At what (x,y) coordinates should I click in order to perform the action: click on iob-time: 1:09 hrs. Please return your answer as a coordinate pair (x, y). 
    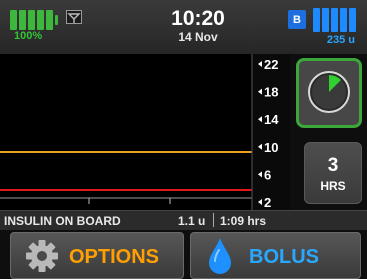
    Looking at the image, I should click on (243, 221).